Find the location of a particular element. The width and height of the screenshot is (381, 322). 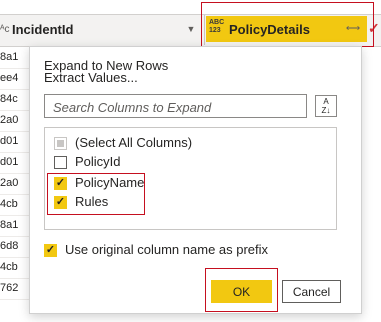

policyid-label: PolicyId is located at coordinates (98, 161).